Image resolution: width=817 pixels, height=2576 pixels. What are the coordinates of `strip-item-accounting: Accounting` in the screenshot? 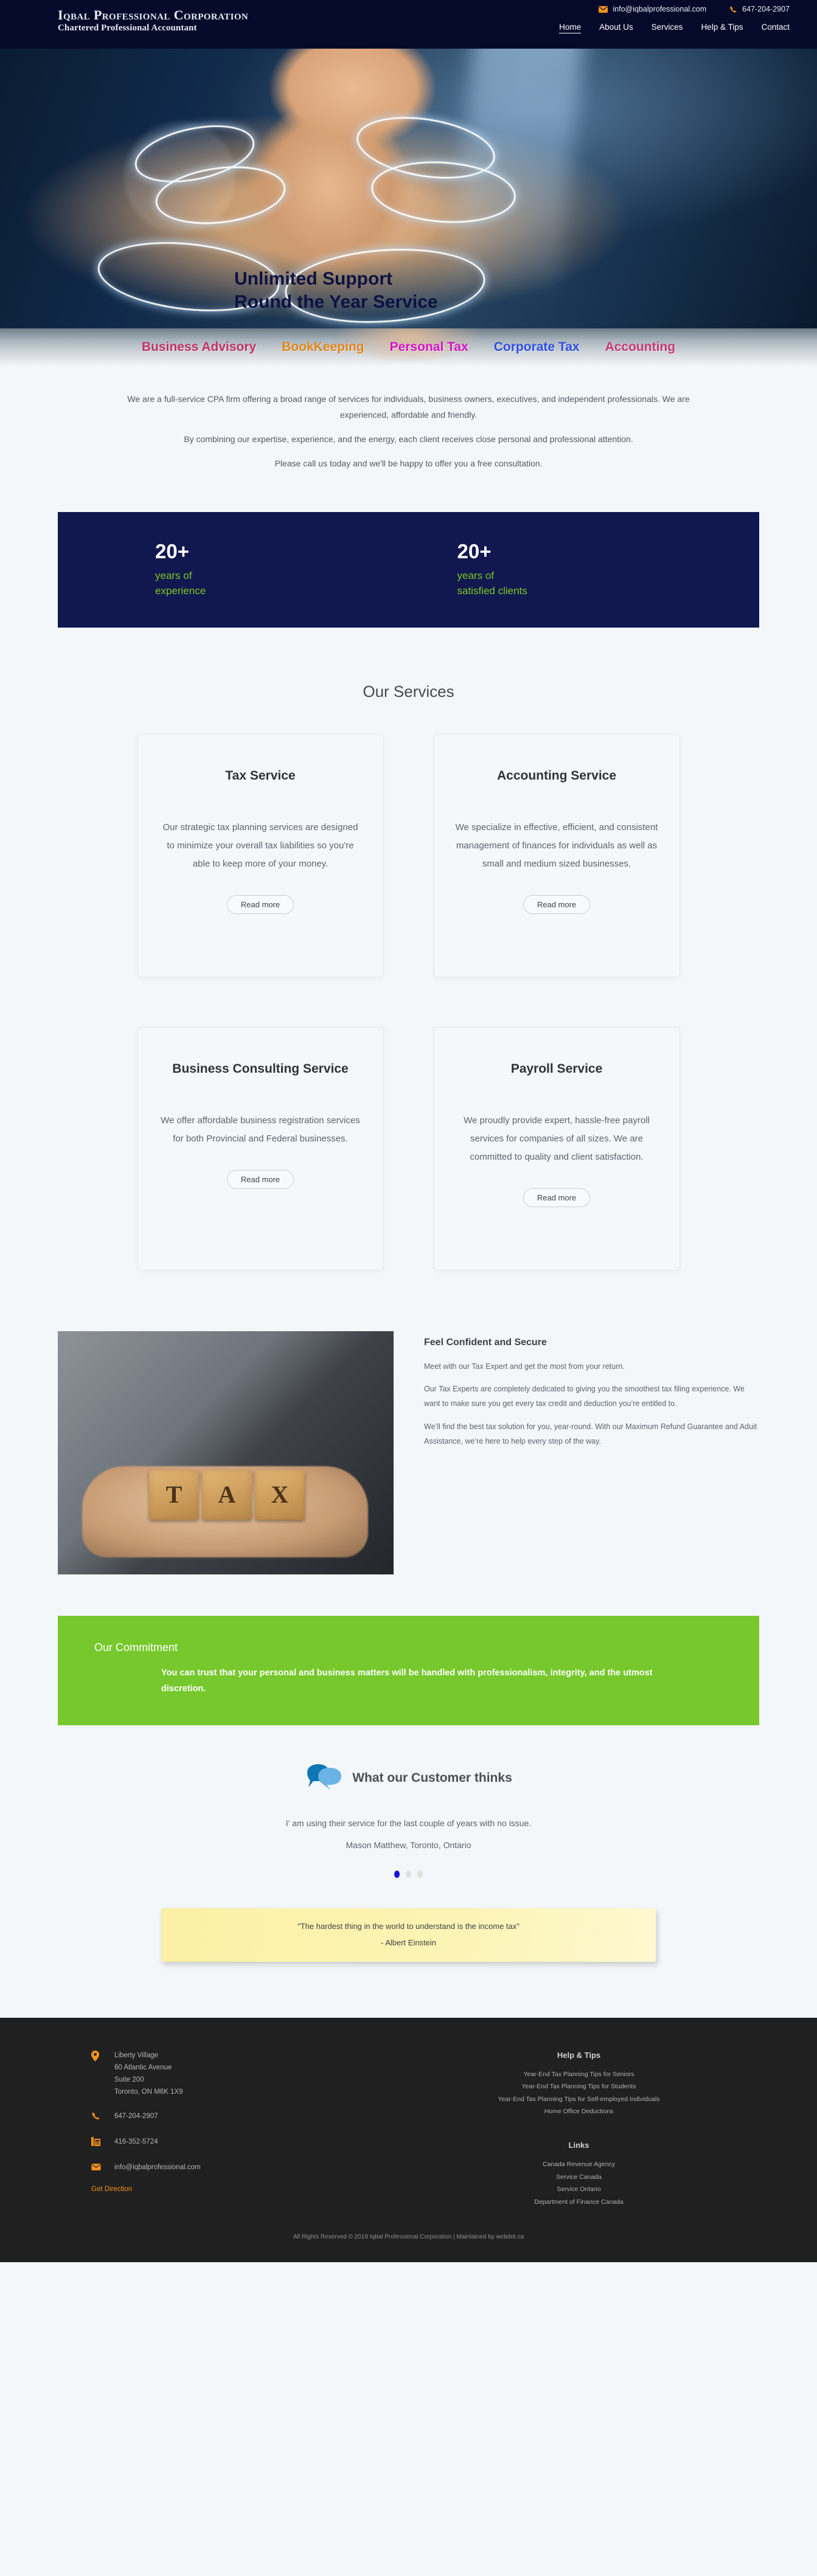 It's located at (640, 347).